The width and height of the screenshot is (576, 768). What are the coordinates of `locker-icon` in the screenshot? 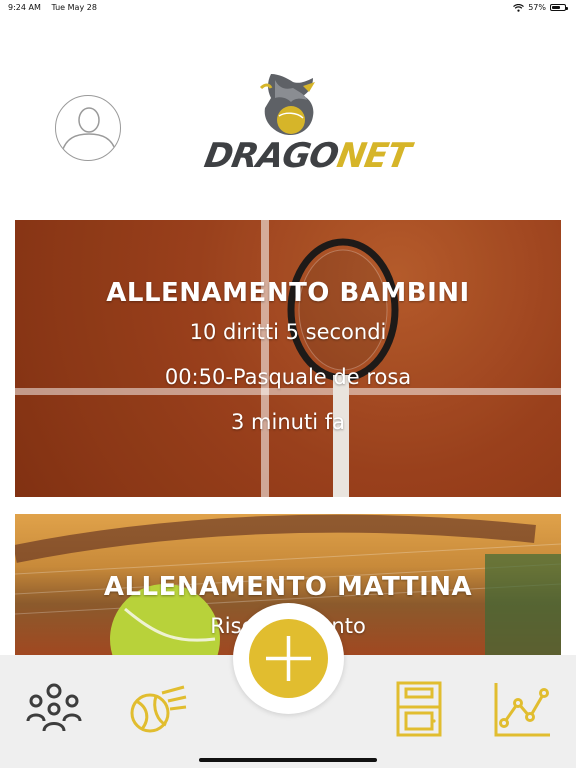 It's located at (422, 709).